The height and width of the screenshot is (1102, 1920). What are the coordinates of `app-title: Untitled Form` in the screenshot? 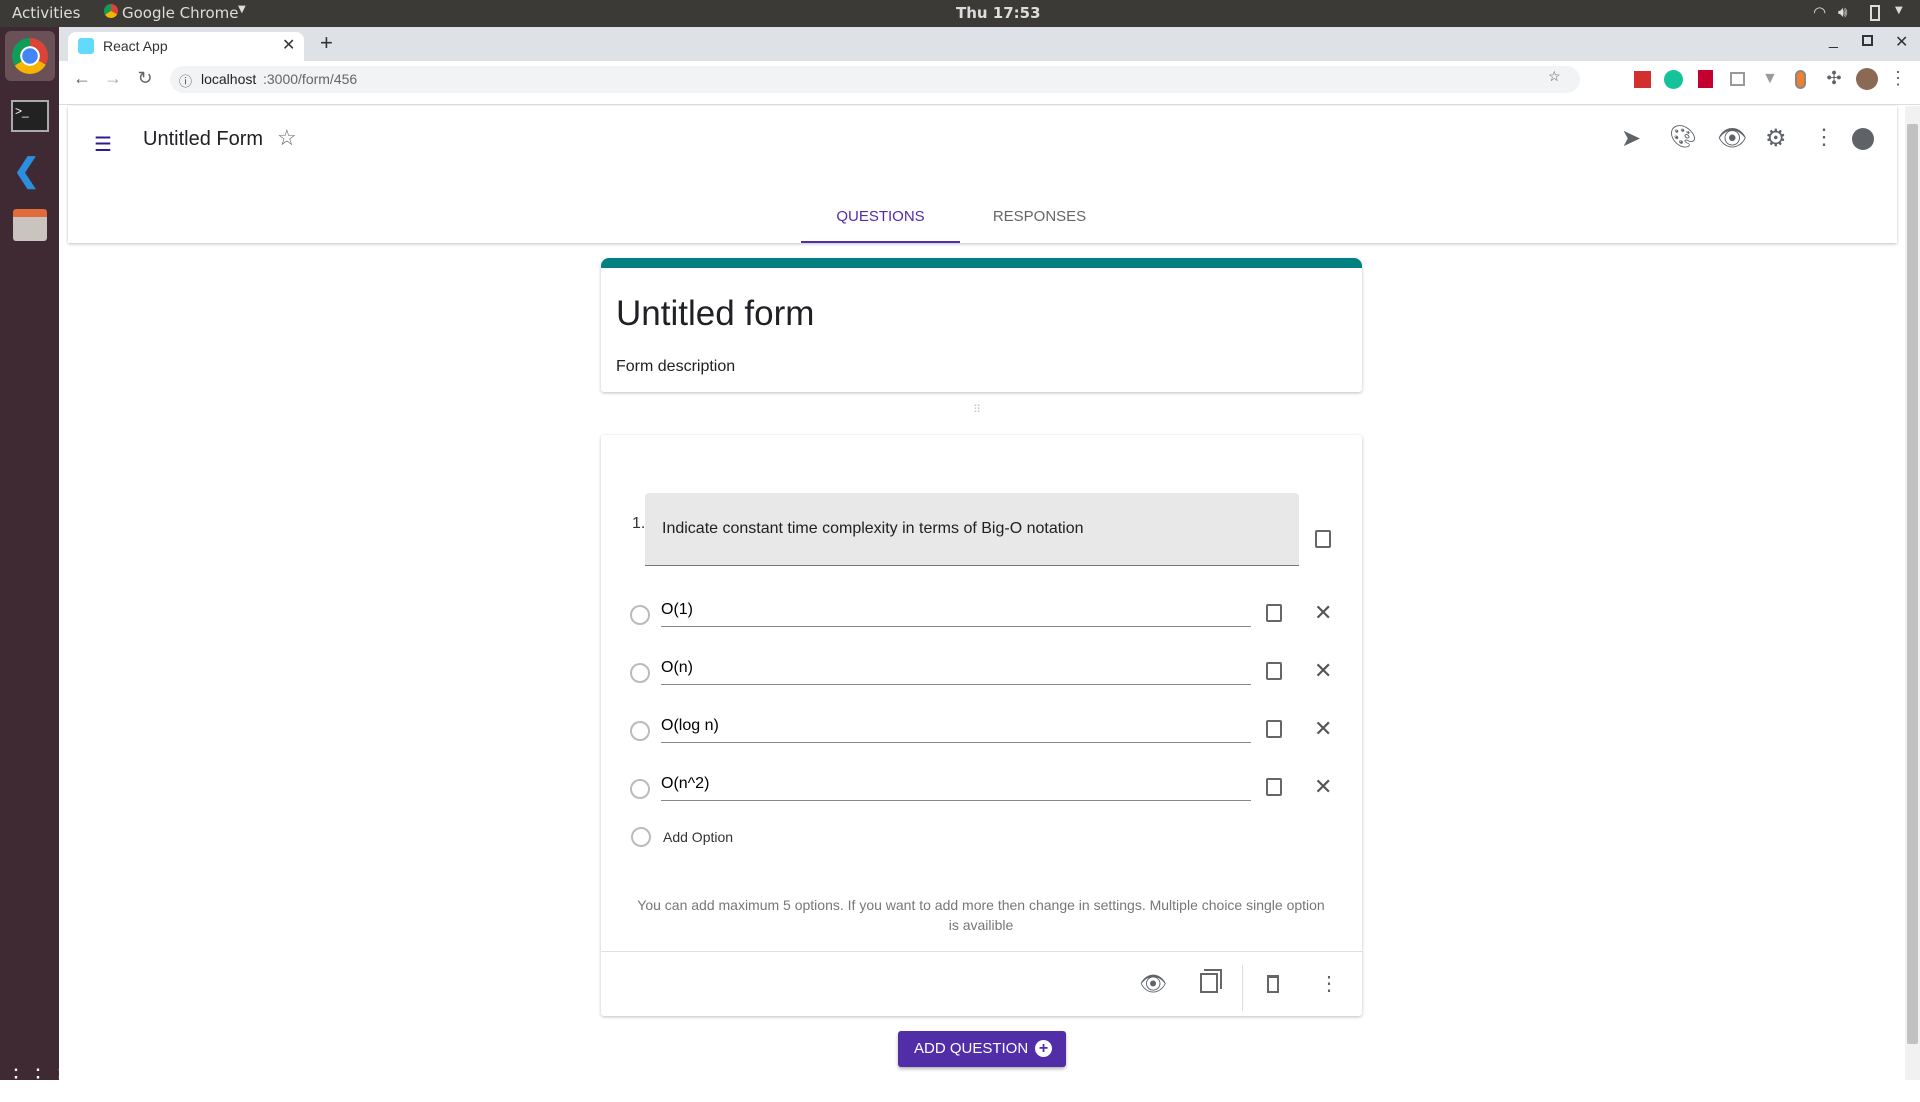 It's located at (203, 139).